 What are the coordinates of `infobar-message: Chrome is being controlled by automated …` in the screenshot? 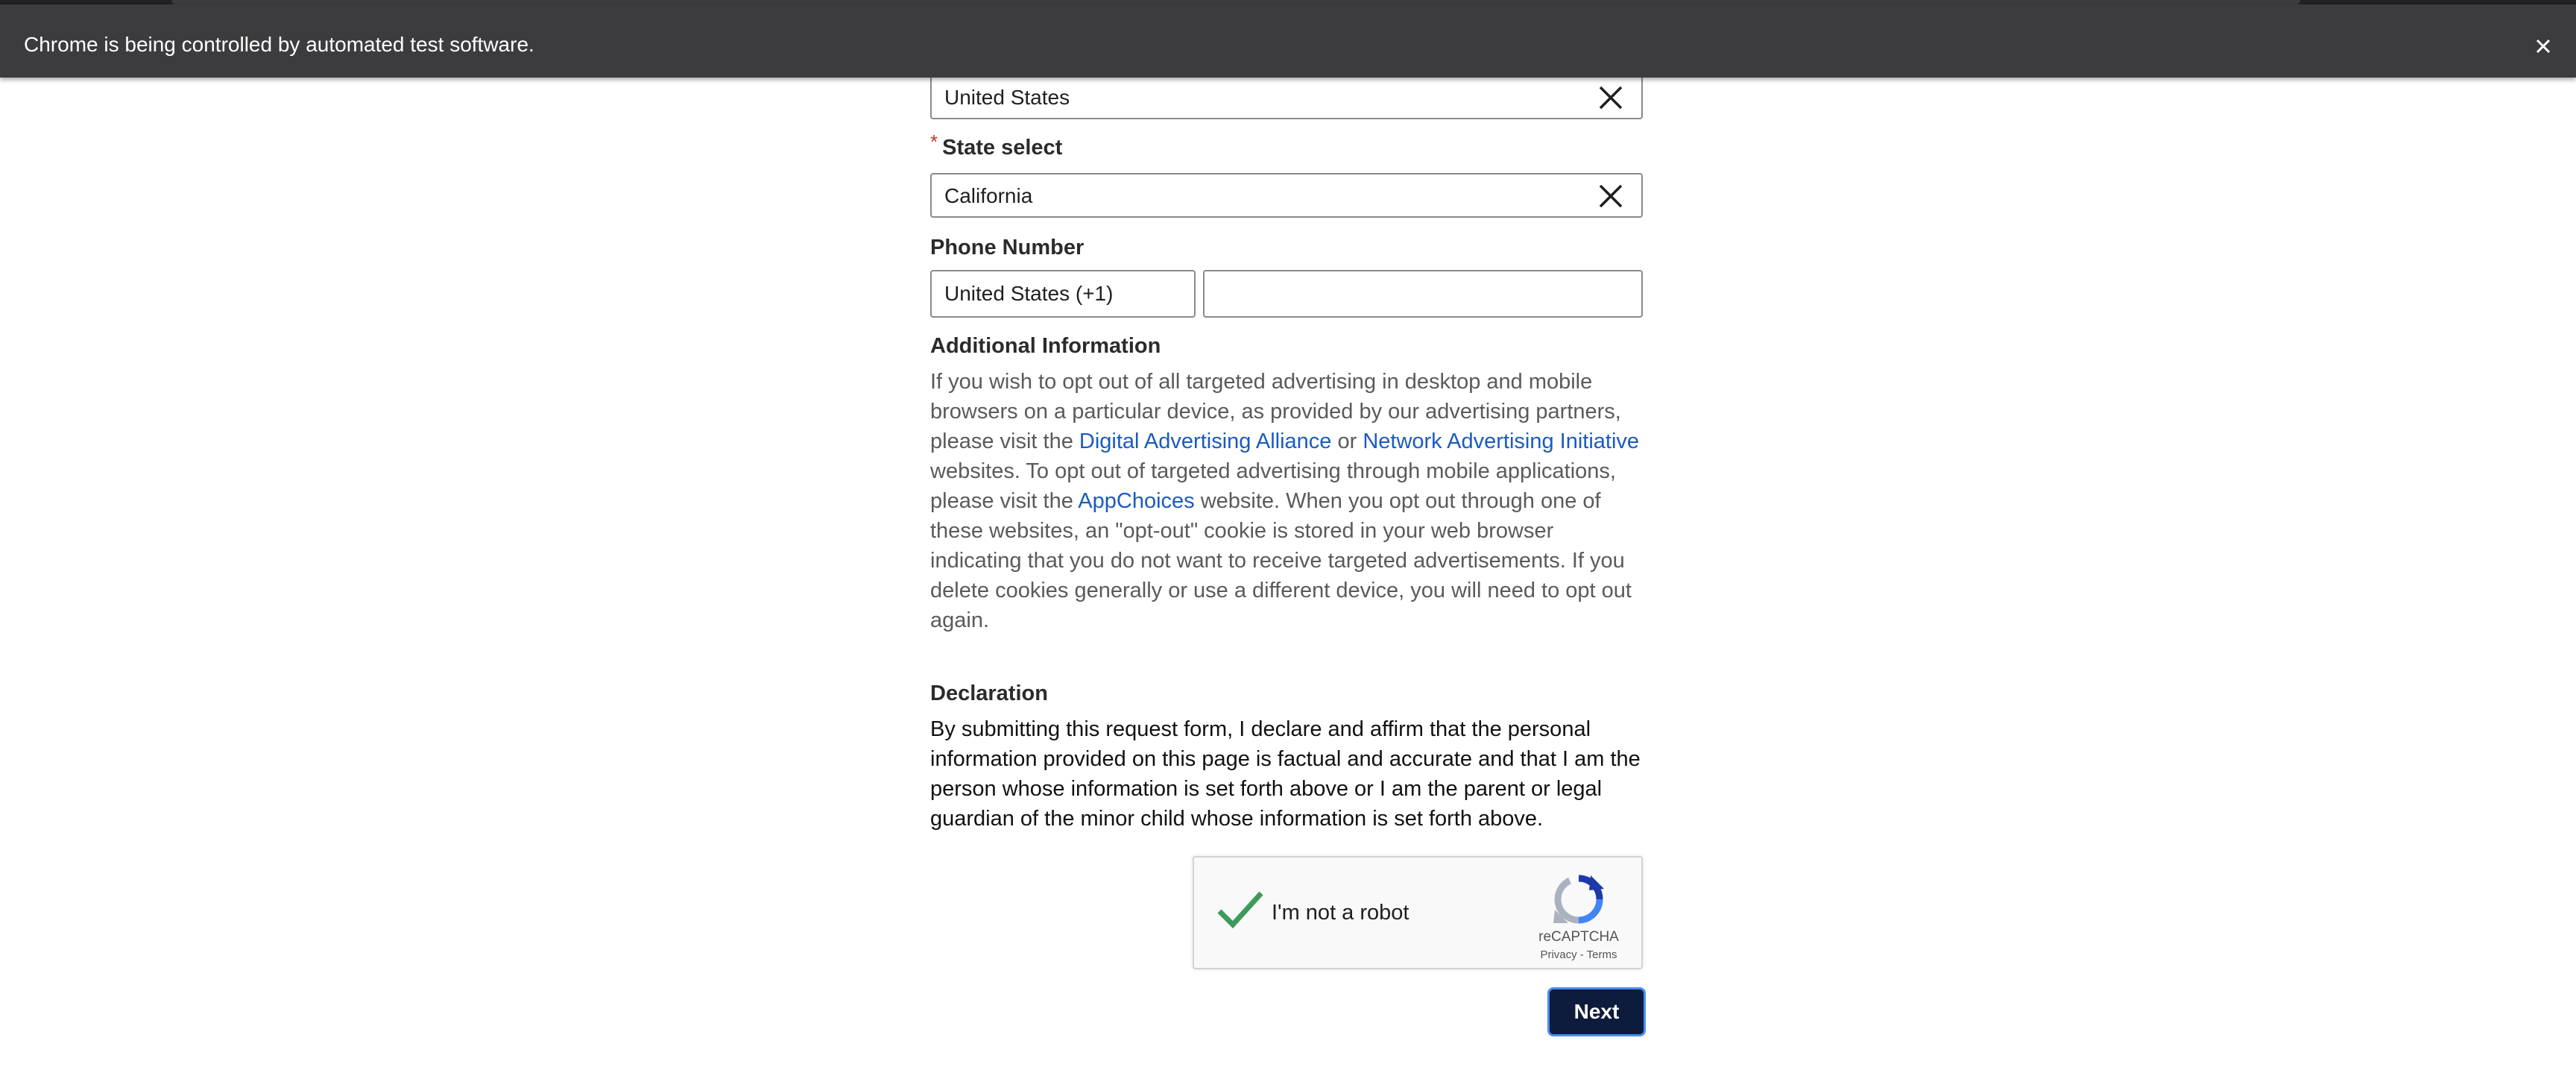 It's located at (279, 44).